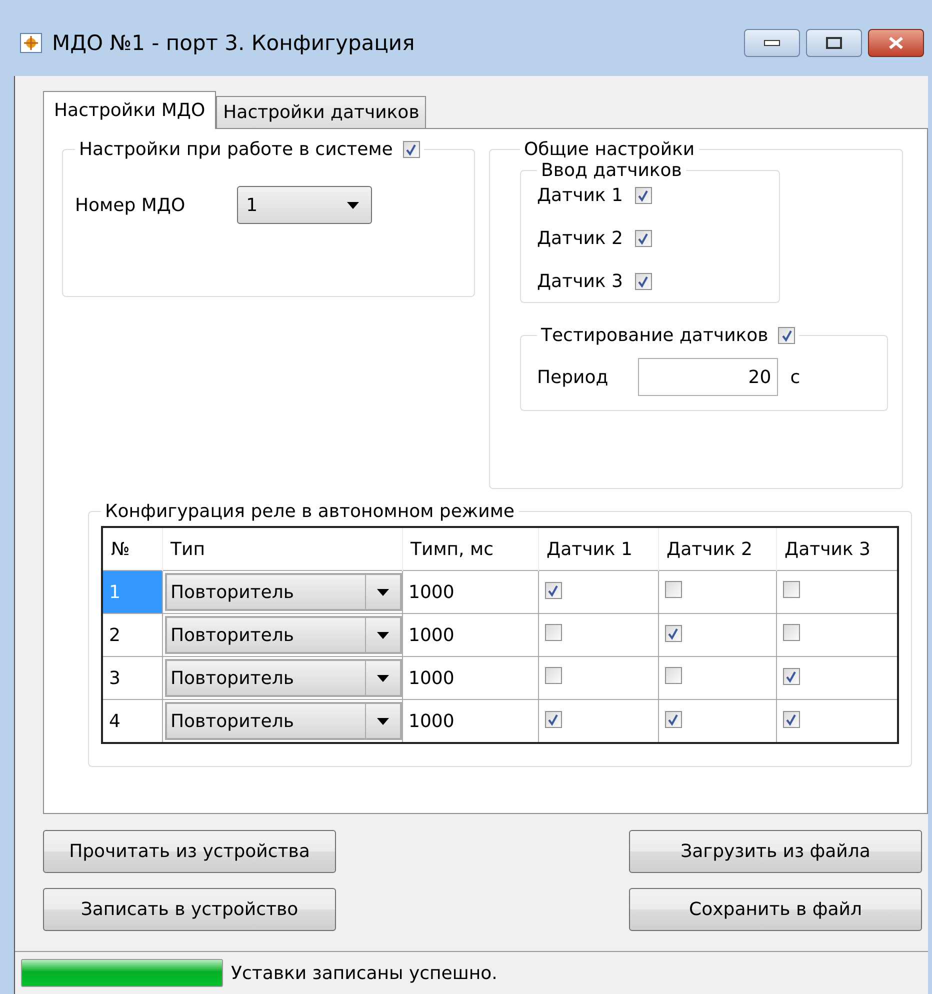  I want to click on minimize-button, so click(772, 43).